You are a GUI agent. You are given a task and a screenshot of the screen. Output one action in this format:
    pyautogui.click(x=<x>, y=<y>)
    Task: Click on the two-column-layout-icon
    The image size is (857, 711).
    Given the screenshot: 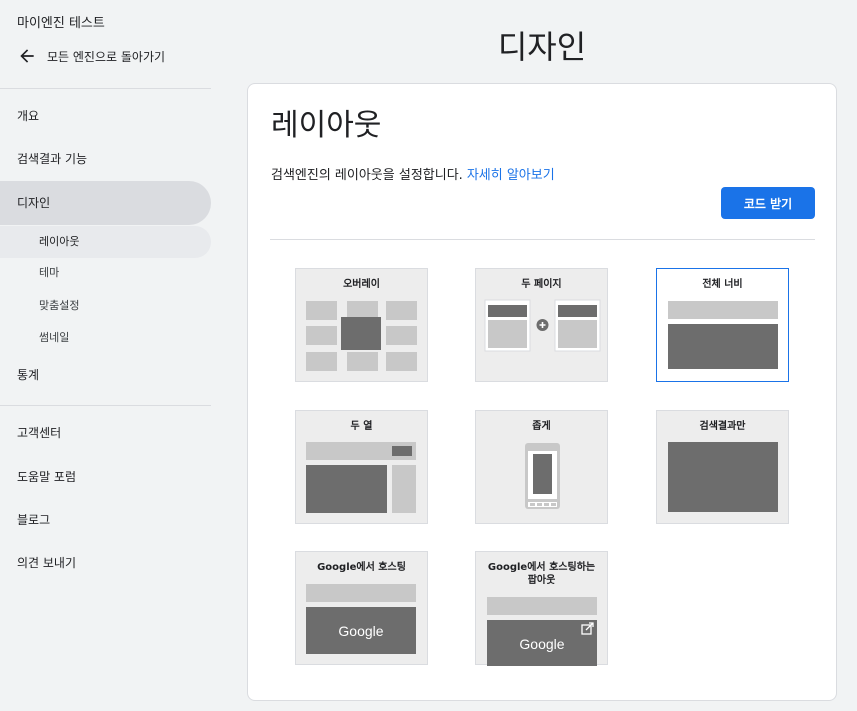 What is the action you would take?
    pyautogui.click(x=361, y=477)
    